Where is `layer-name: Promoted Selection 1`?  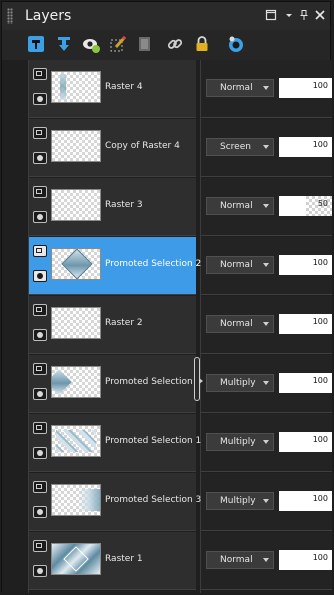
layer-name: Promoted Selection 1 is located at coordinates (153, 441).